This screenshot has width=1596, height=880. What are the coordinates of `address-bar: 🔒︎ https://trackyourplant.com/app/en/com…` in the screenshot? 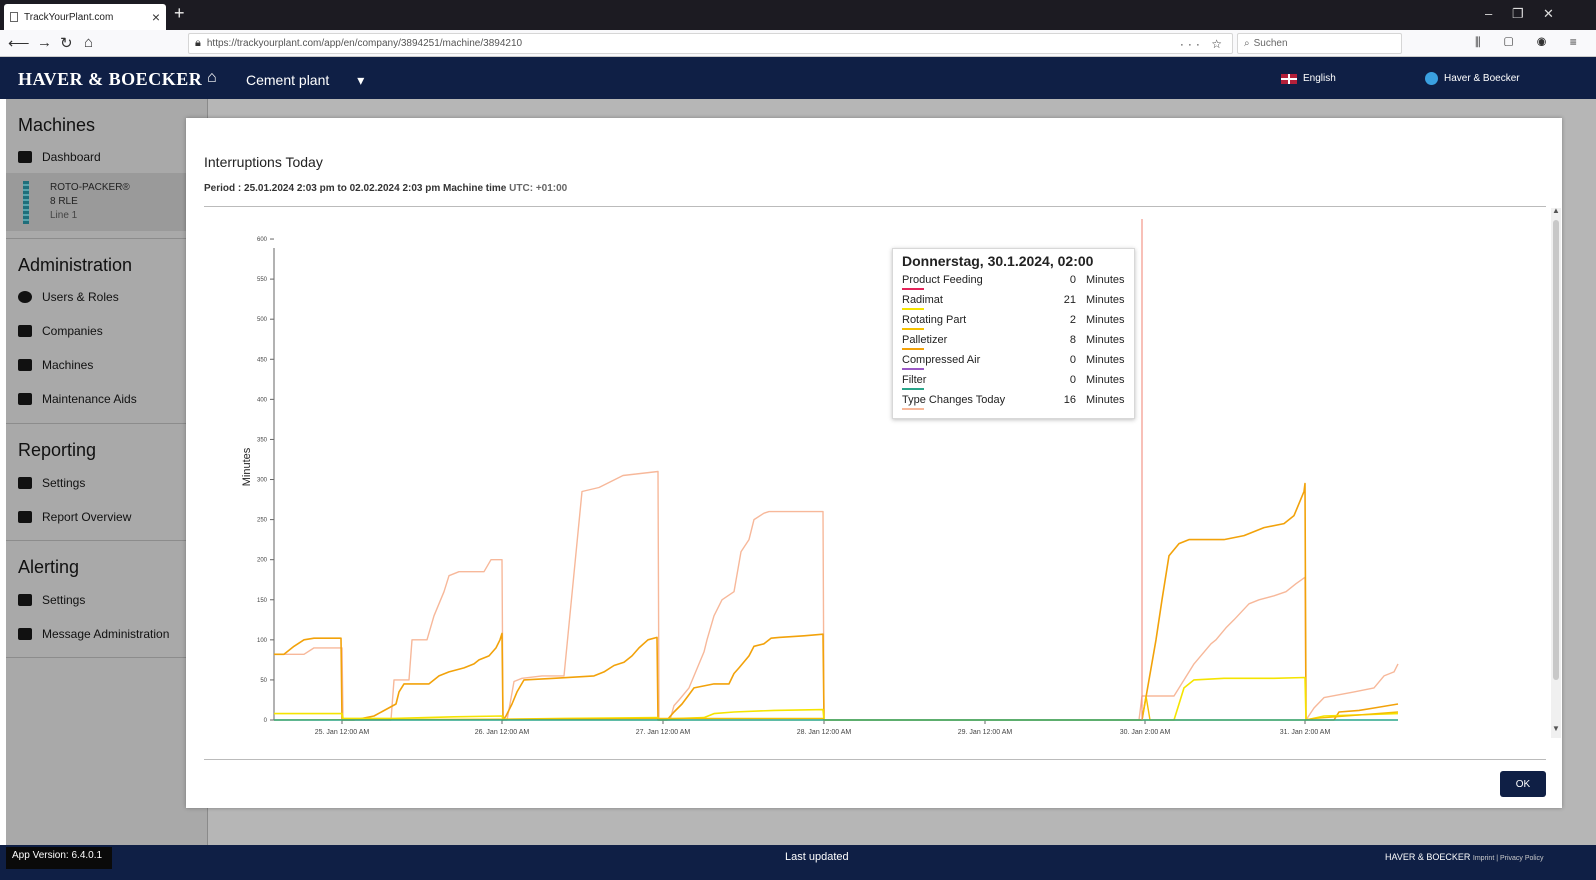 It's located at (710, 43).